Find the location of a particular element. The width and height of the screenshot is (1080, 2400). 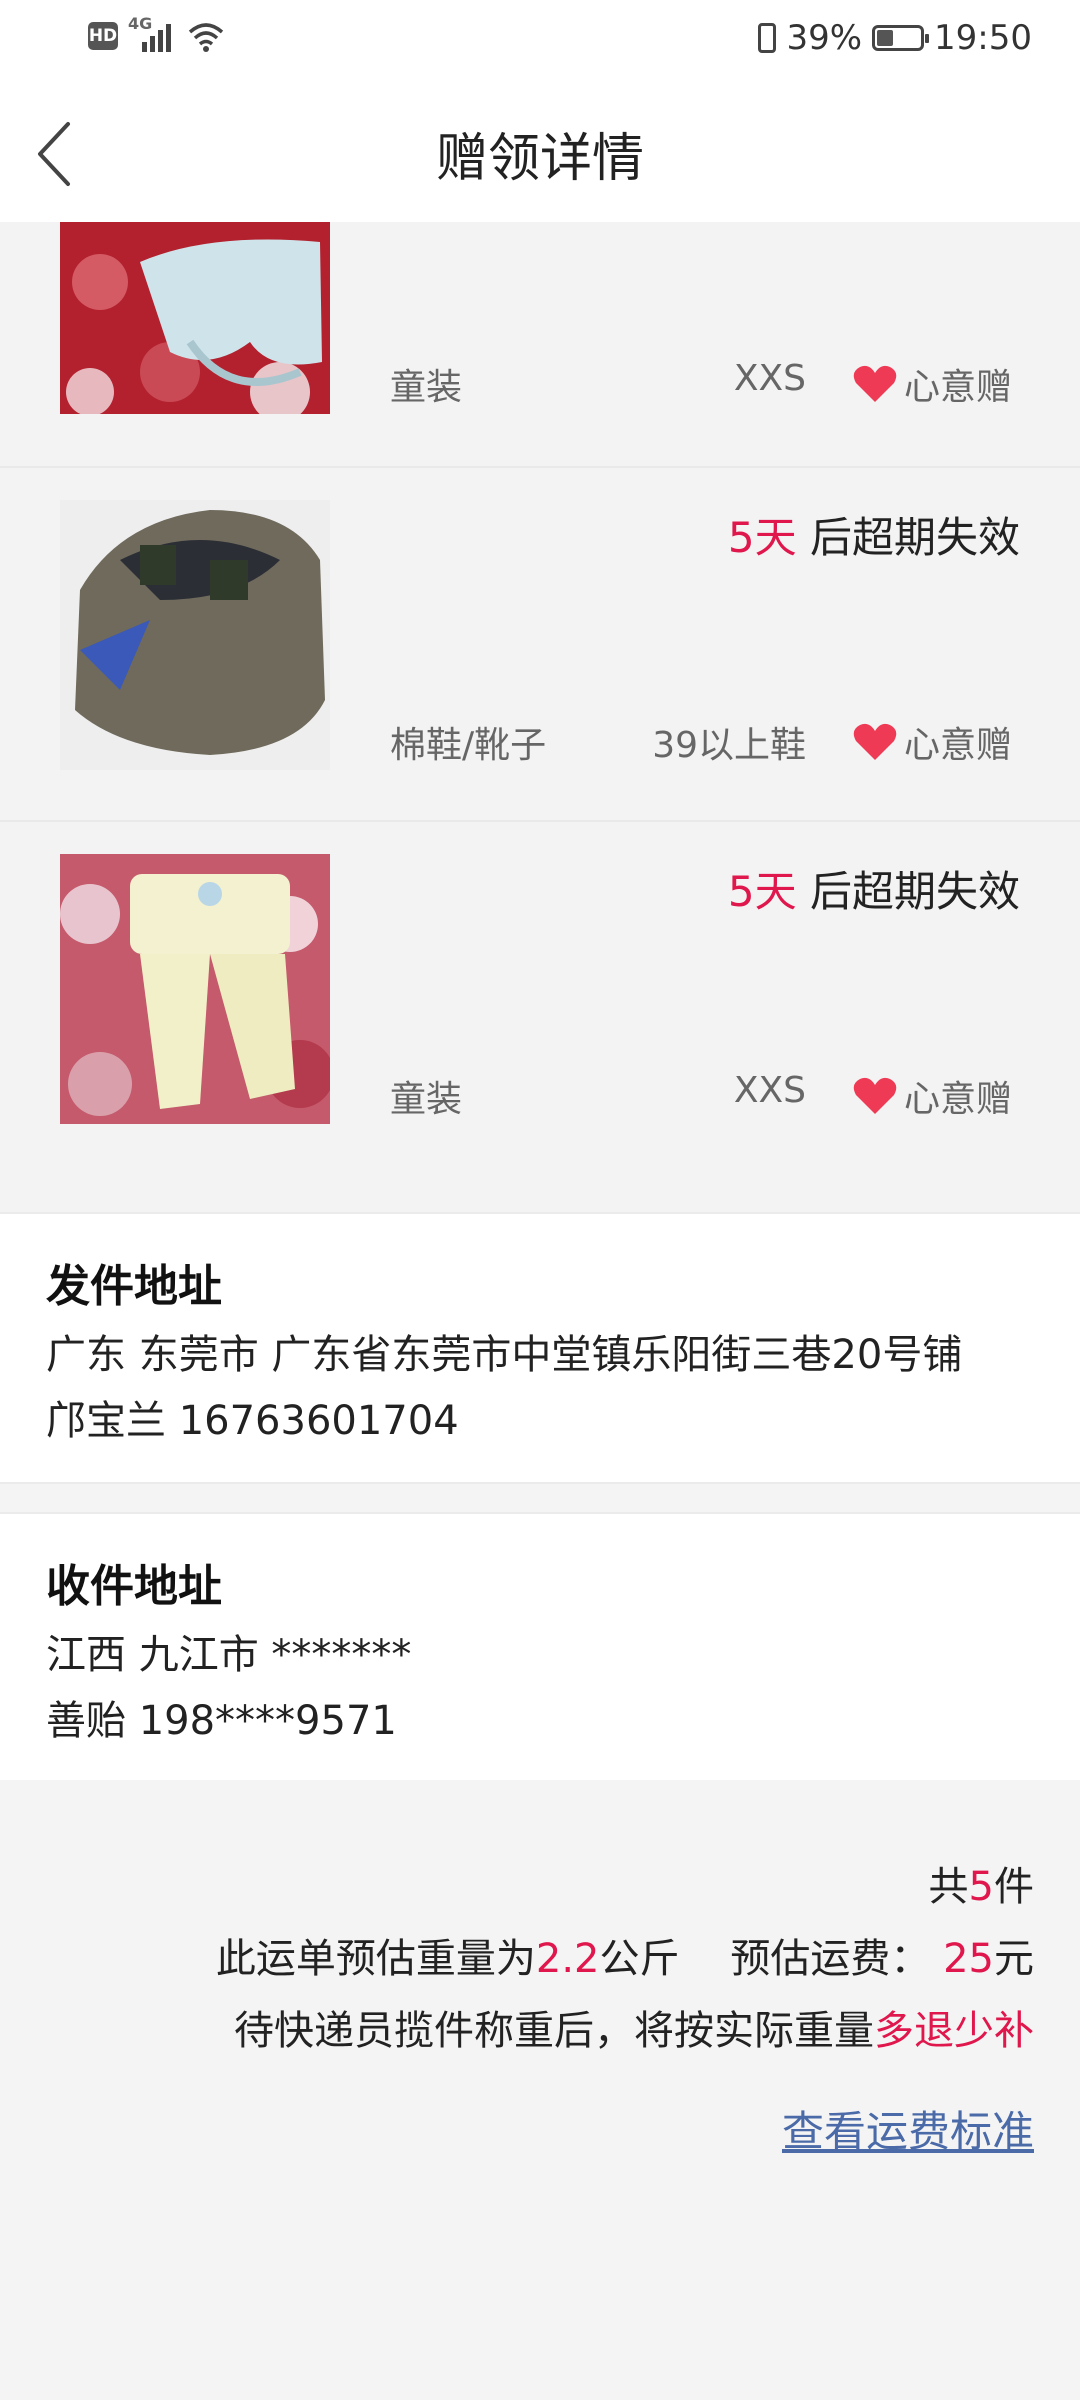

weight-note: 待快递员揽件称重后，将按实际重量多退少补 is located at coordinates (634, 2027).